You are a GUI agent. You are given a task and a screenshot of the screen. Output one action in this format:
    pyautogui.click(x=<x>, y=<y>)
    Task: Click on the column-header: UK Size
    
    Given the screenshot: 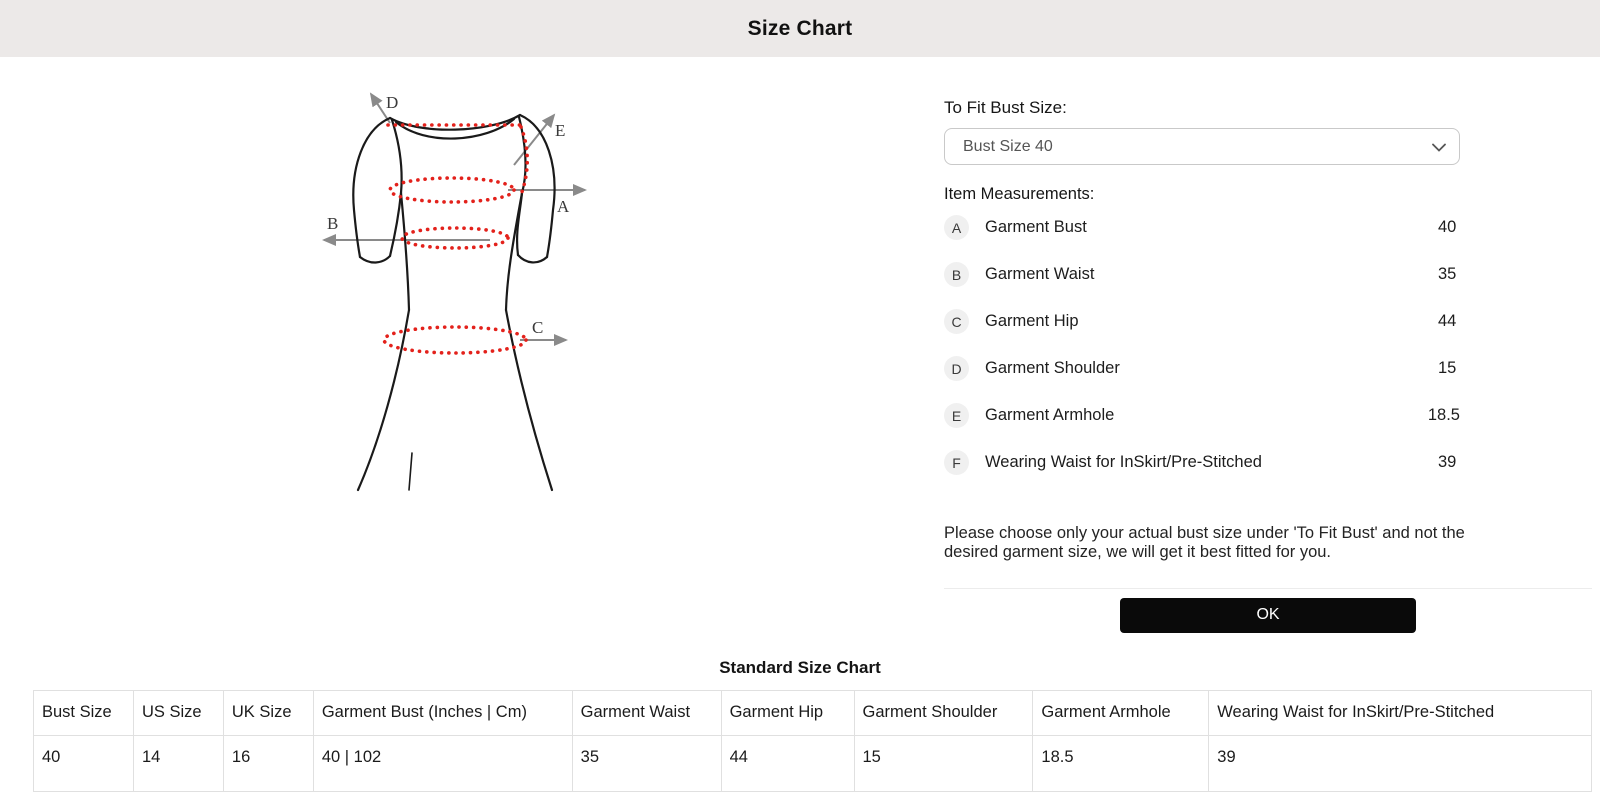 What is the action you would take?
    pyautogui.click(x=268, y=713)
    